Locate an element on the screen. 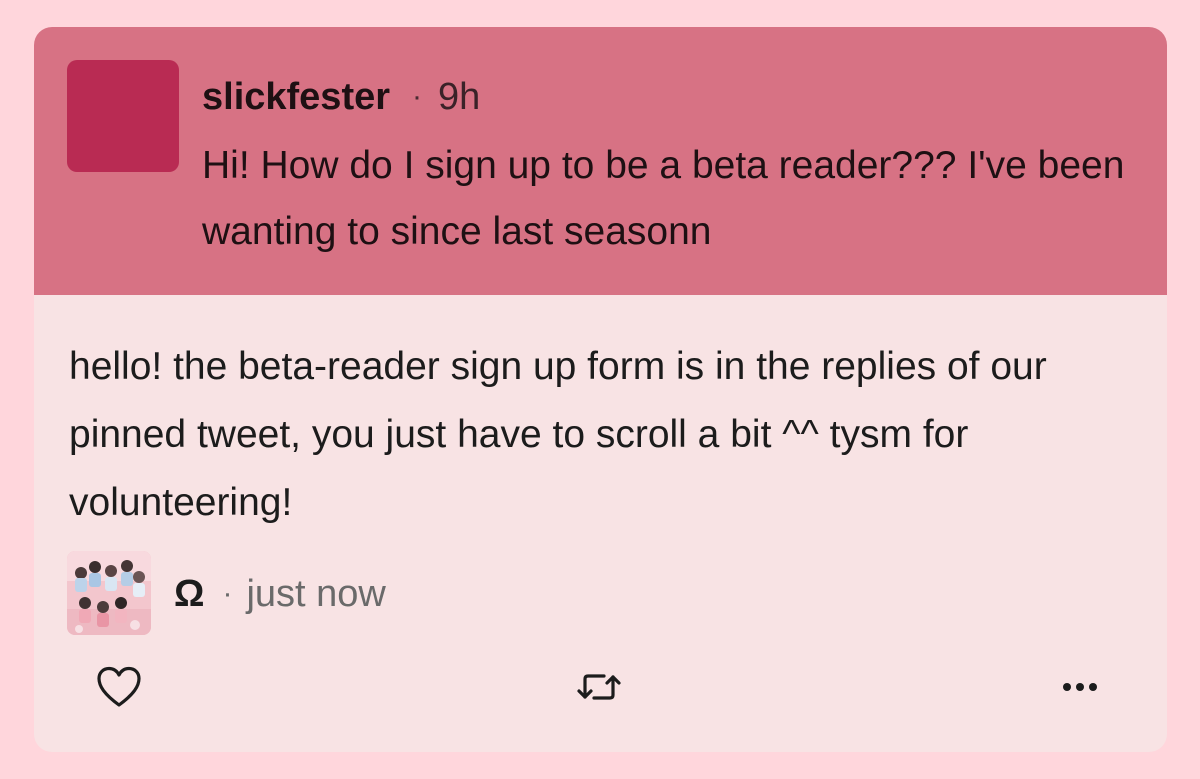 The height and width of the screenshot is (779, 1200). like-button is located at coordinates (119, 687).